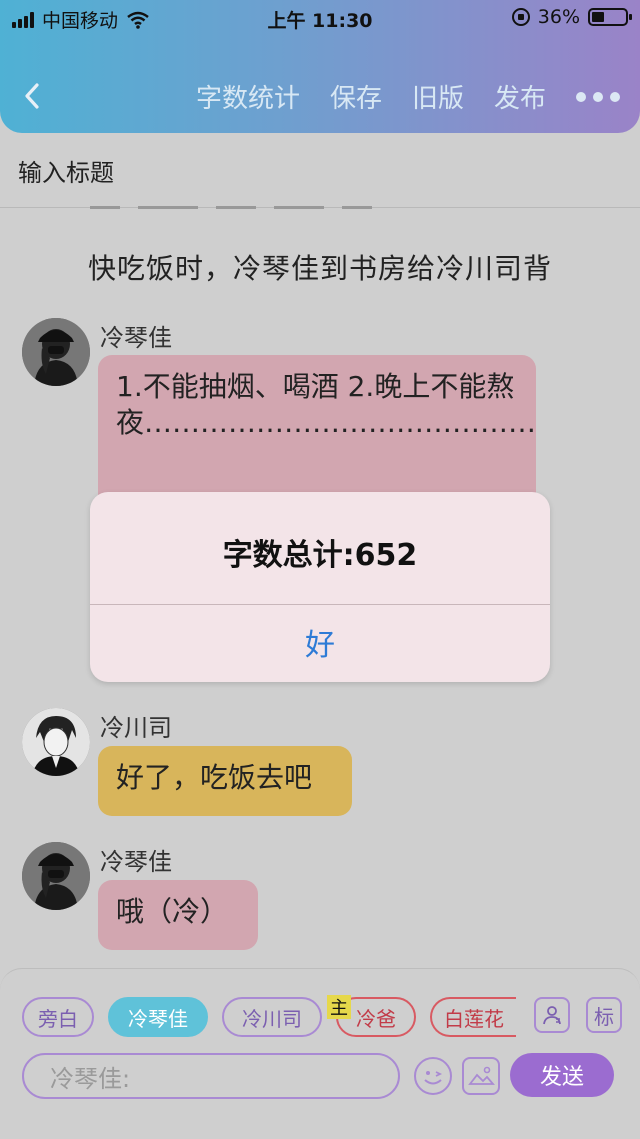 The width and height of the screenshot is (640, 1139). Describe the element at coordinates (356, 96) in the screenshot. I see `save-button: 保存` at that location.